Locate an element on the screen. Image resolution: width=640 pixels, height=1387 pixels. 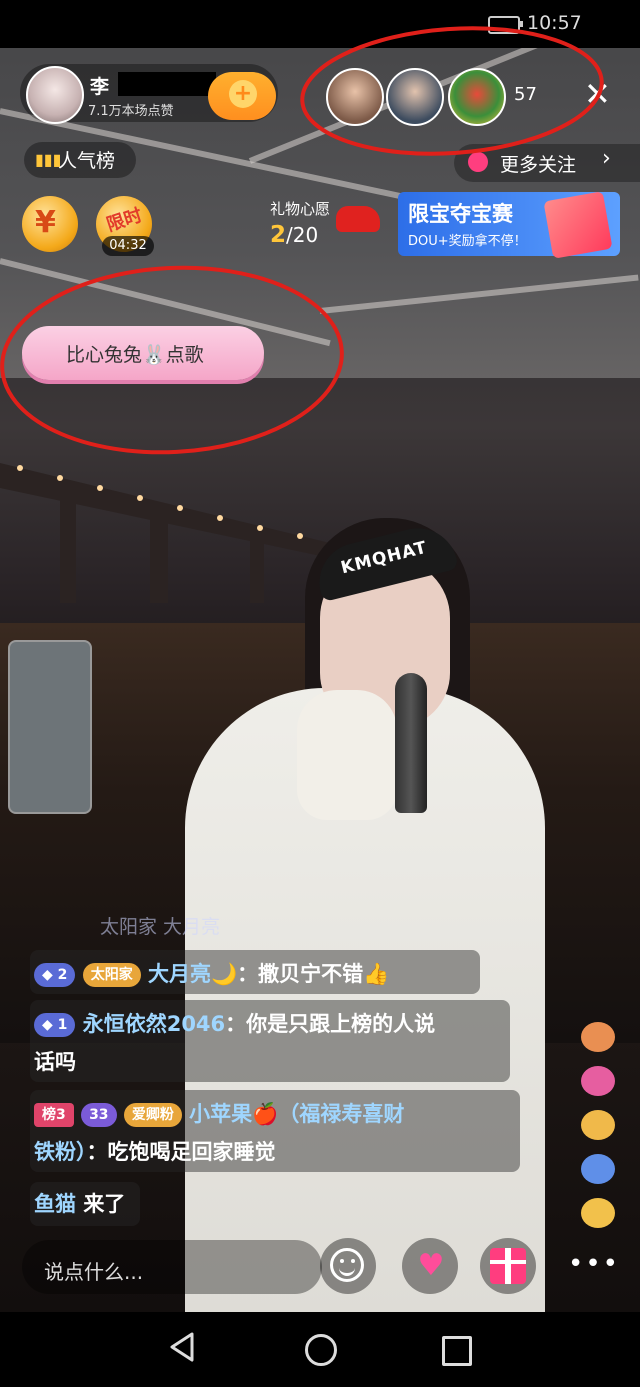
host-name: 李 is located at coordinates (99, 85).